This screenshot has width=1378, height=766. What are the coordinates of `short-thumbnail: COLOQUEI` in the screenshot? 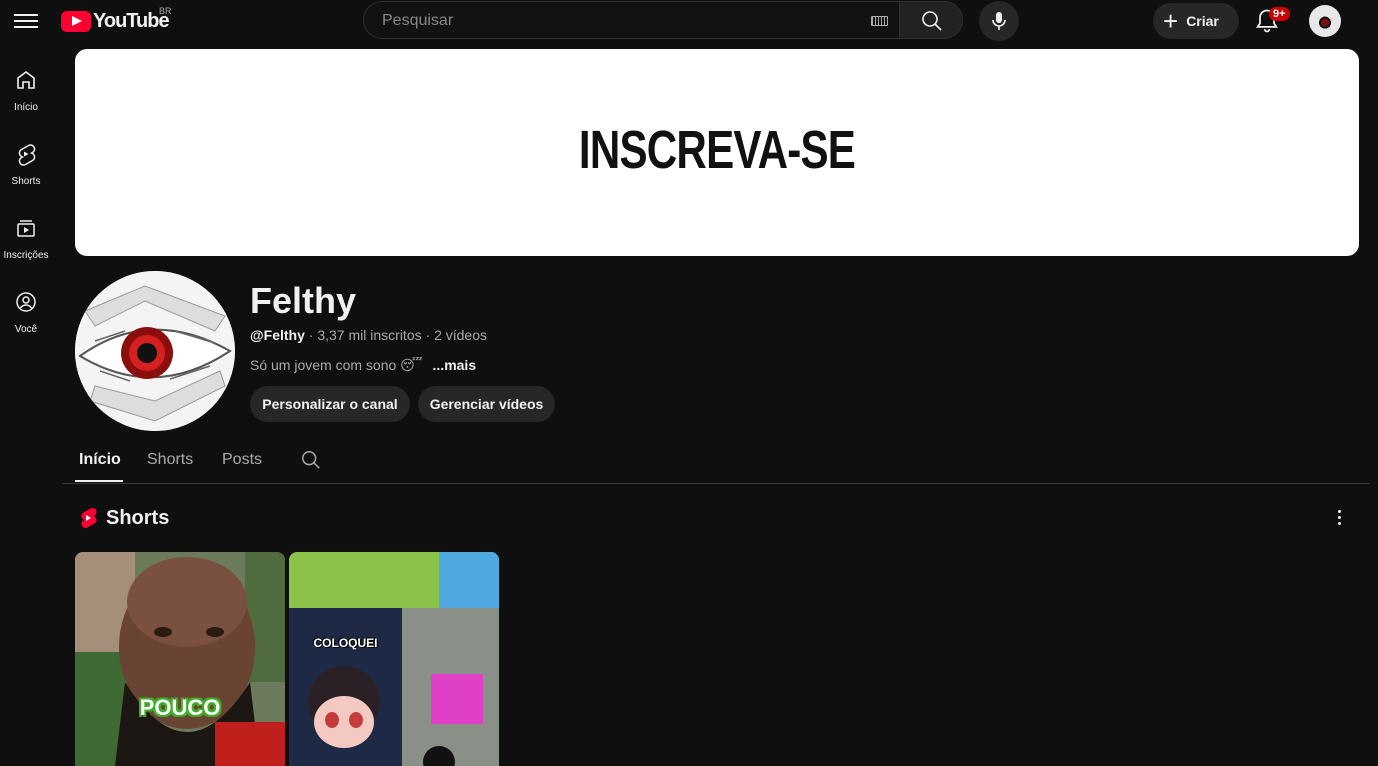 It's located at (394, 659).